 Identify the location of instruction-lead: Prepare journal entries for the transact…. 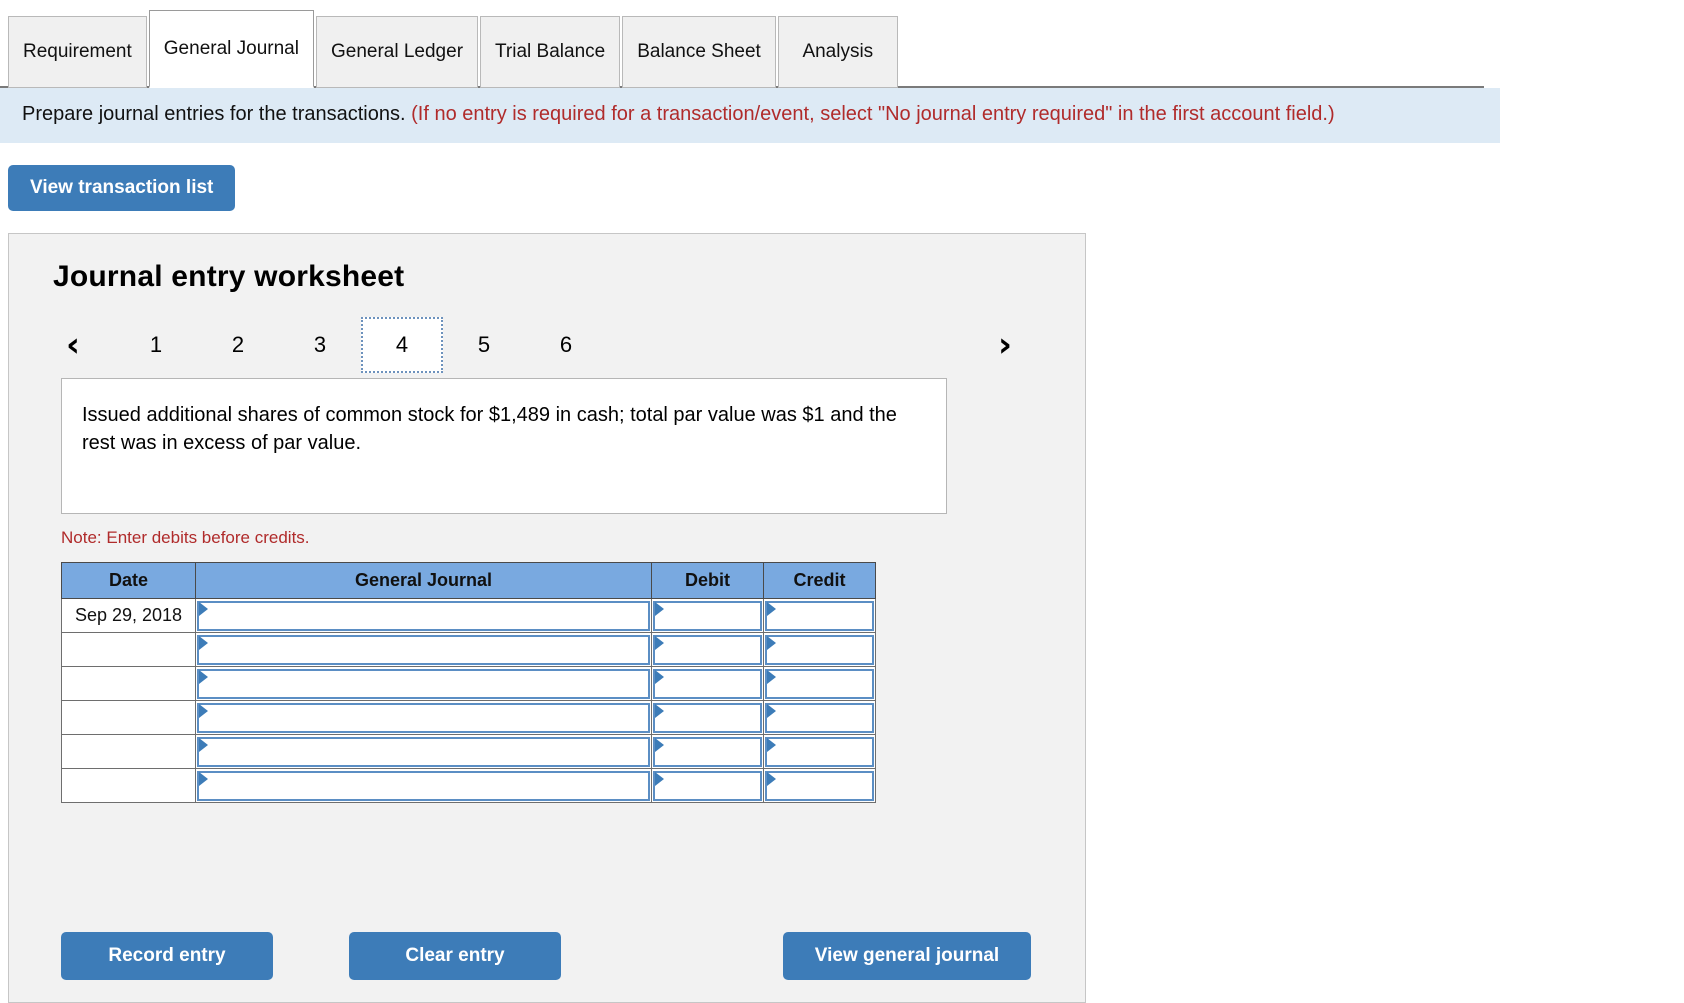
(214, 114).